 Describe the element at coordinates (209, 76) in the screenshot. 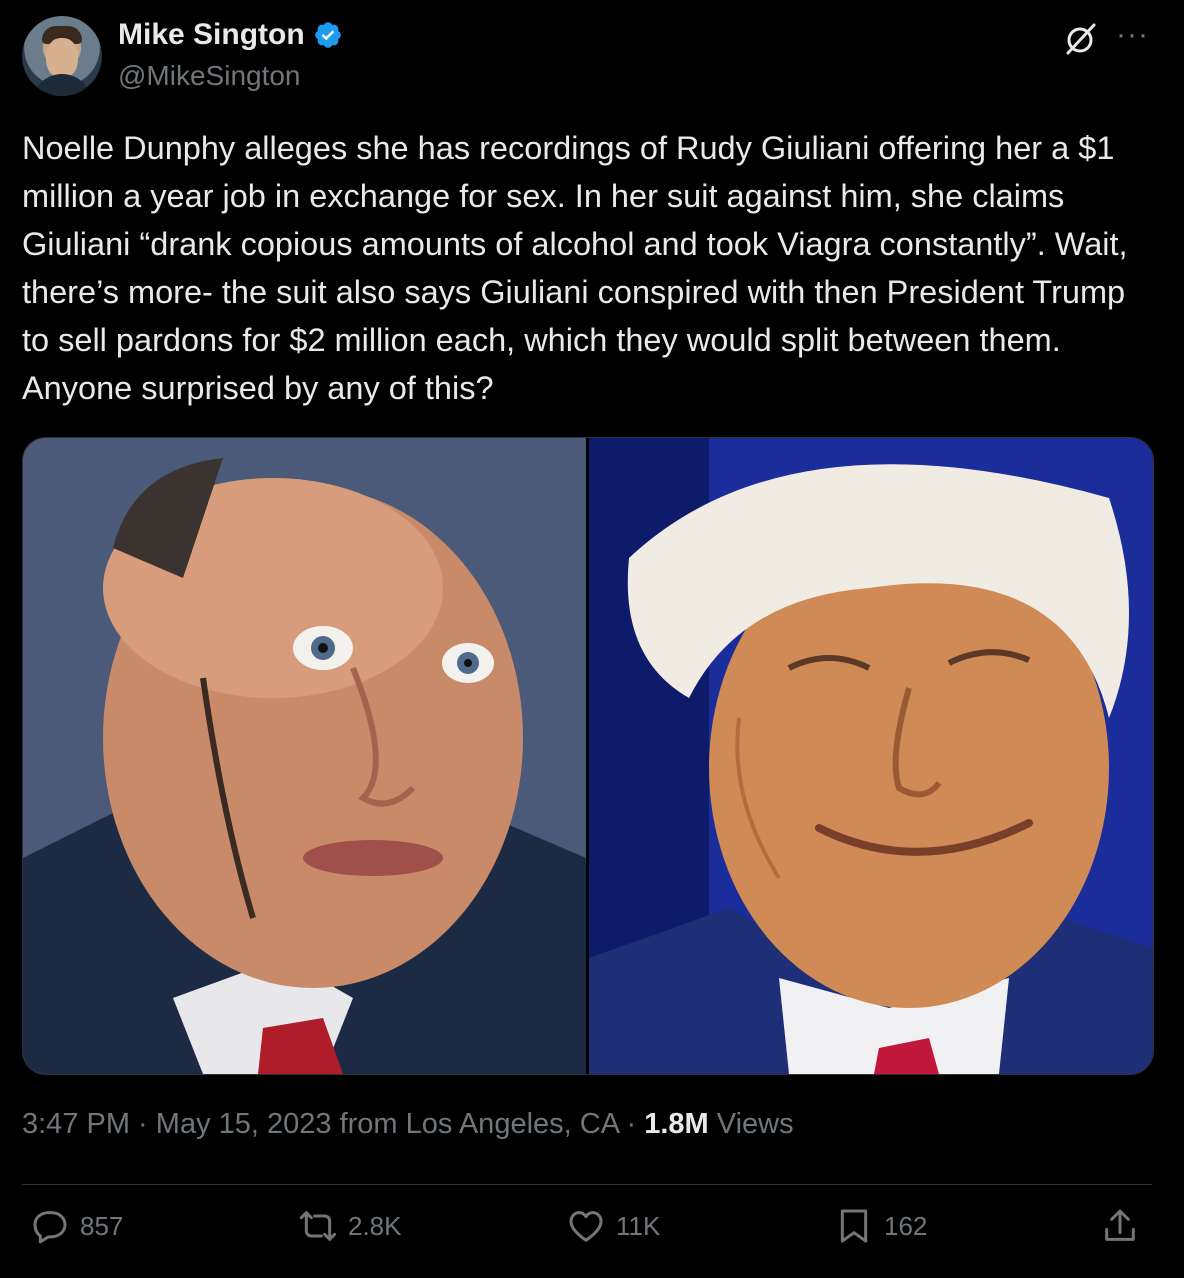

I see `author-handle: @MikeSington` at that location.